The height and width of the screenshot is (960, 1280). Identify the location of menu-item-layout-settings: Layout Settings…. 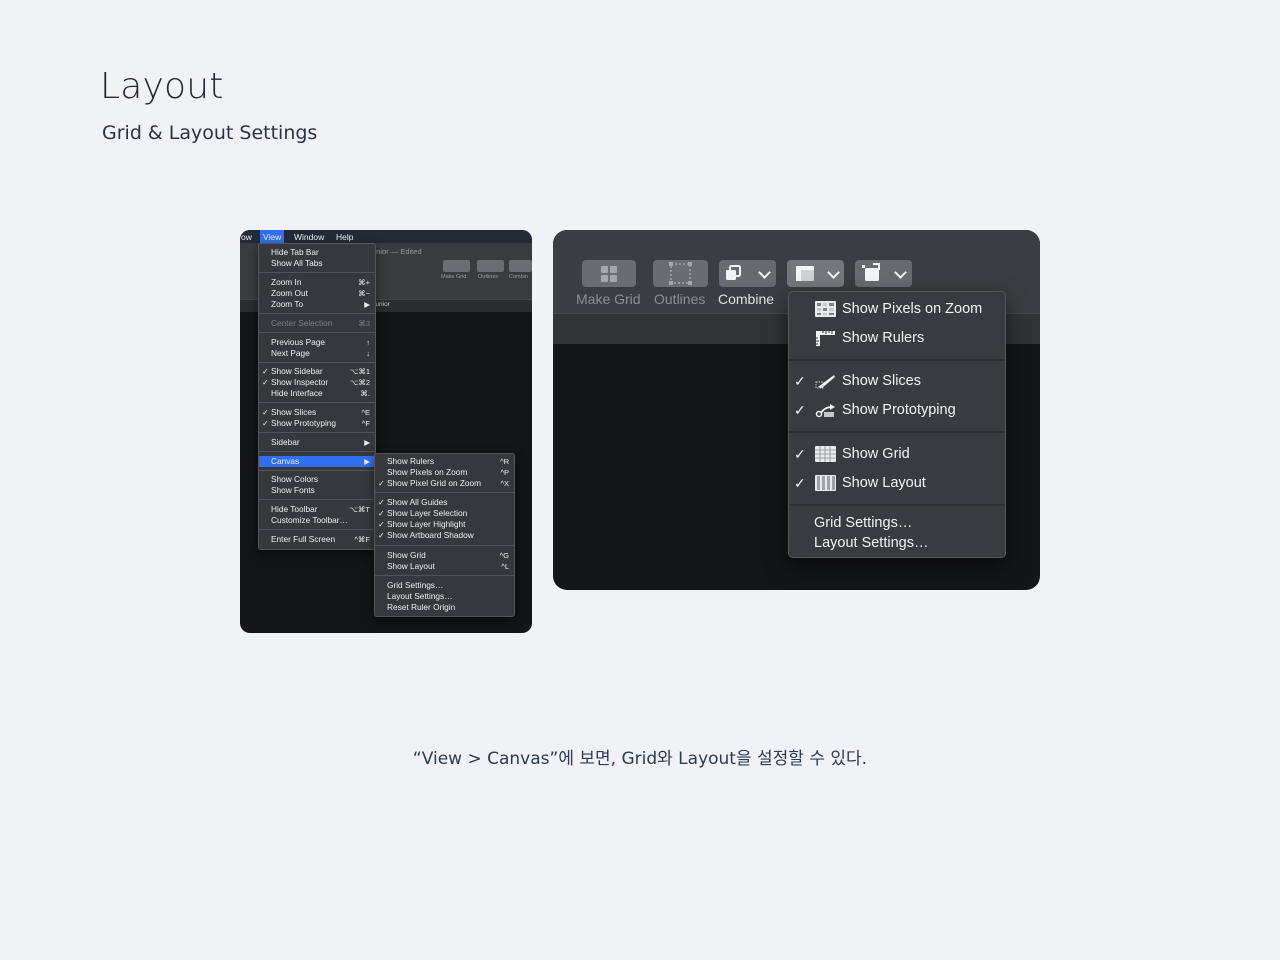
(897, 543).